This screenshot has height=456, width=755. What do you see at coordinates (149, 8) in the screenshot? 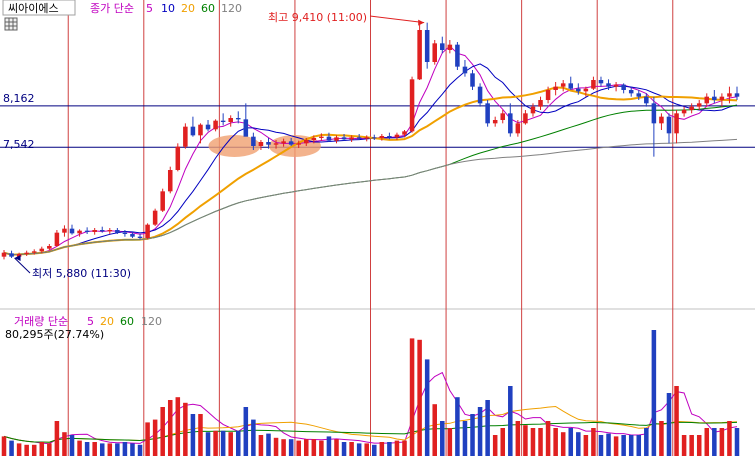
I see `ma-period-5: 5` at bounding box center [149, 8].